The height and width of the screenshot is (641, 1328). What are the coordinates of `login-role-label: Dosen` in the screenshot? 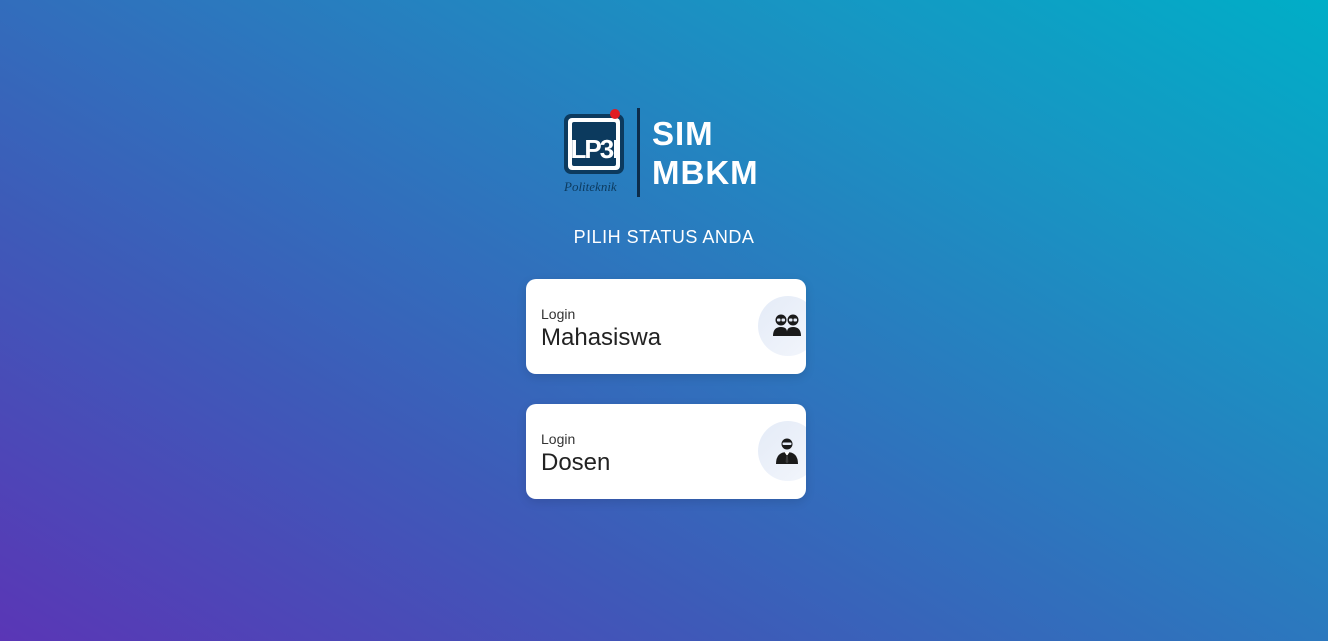 It's located at (576, 462).